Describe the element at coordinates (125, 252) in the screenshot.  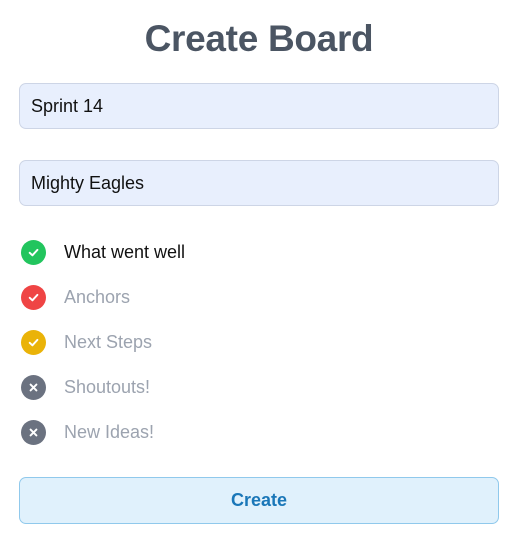
I see `option-label: What went well` at that location.